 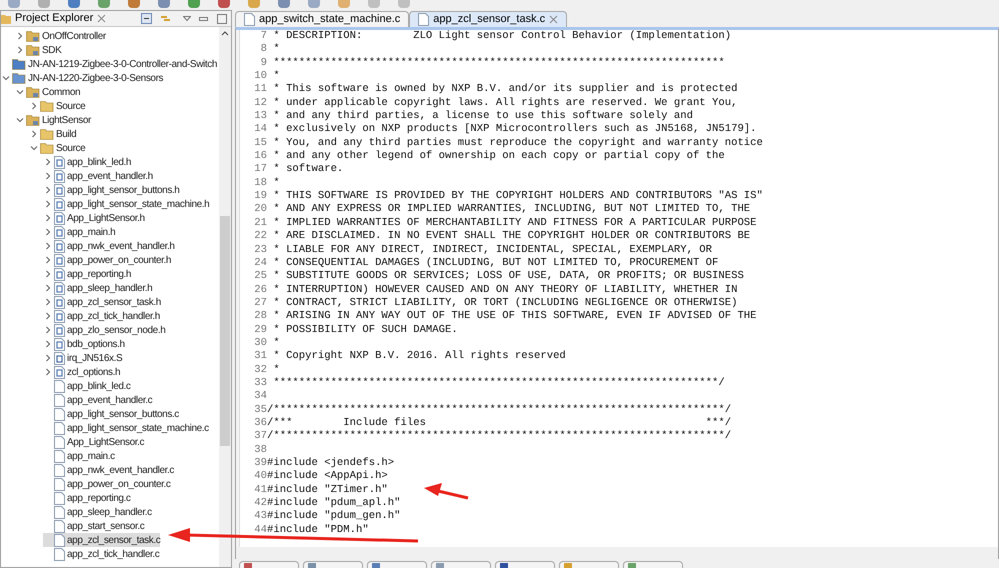 I want to click on tree-item: app_light_sensor_buttons.h, so click(x=111, y=190).